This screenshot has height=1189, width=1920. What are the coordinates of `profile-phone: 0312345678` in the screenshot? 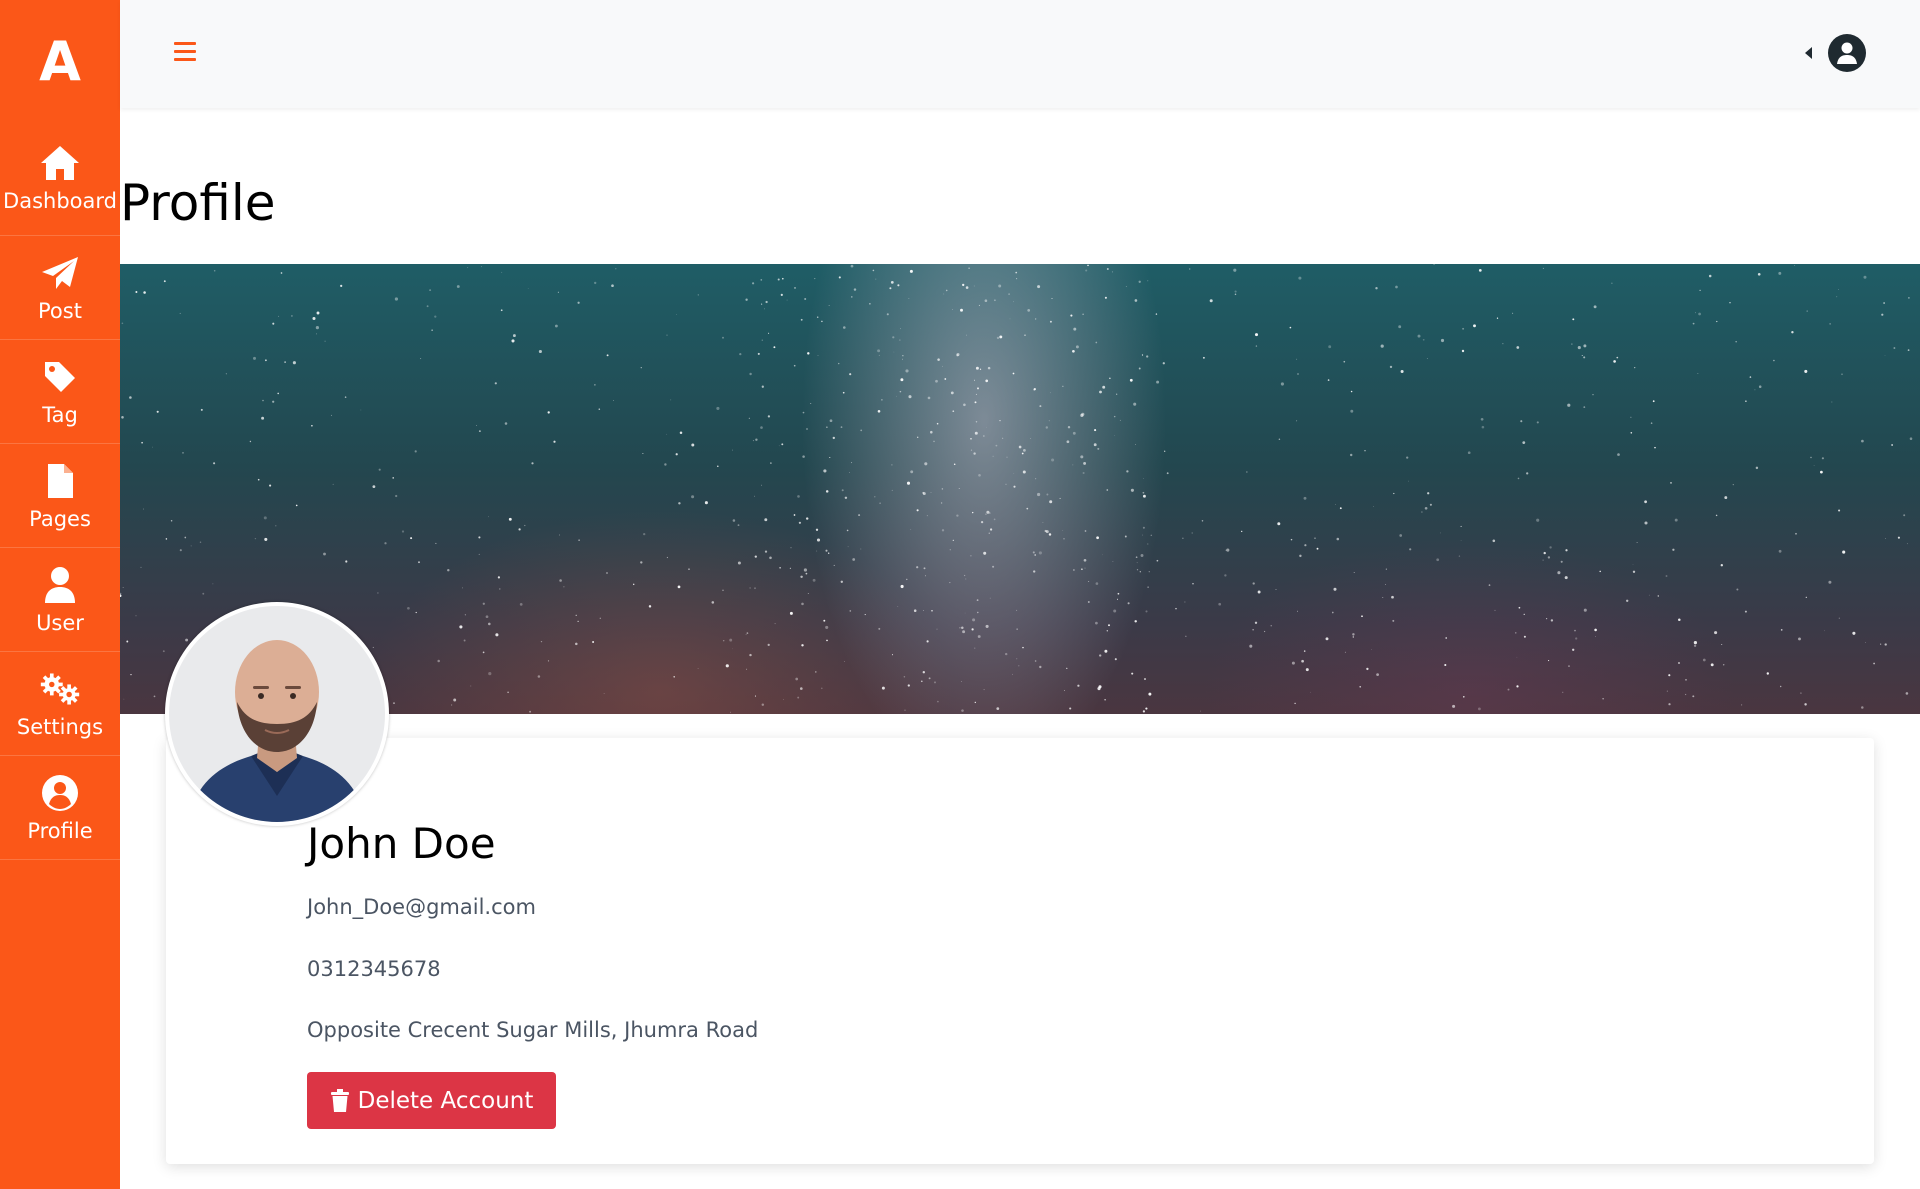 It's located at (374, 969).